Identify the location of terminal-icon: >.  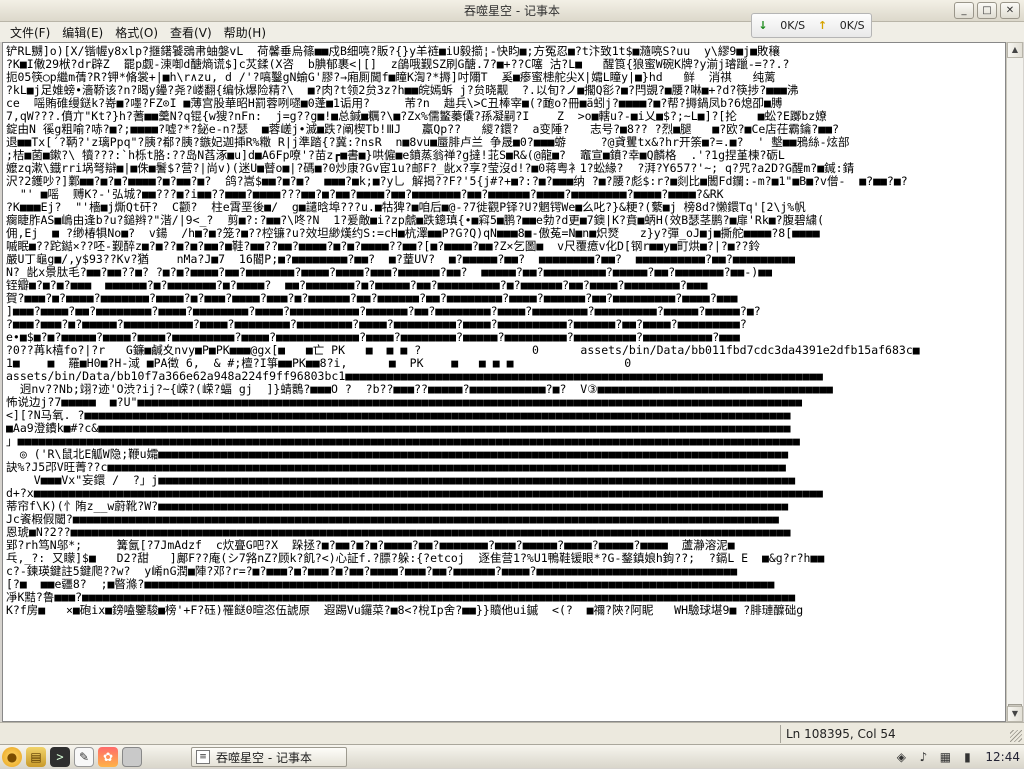
(60, 757).